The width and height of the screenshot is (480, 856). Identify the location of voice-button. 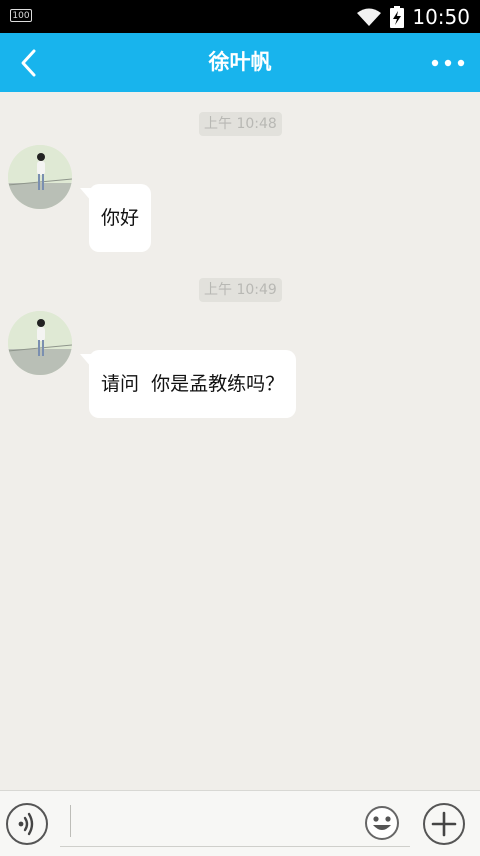
(27, 824).